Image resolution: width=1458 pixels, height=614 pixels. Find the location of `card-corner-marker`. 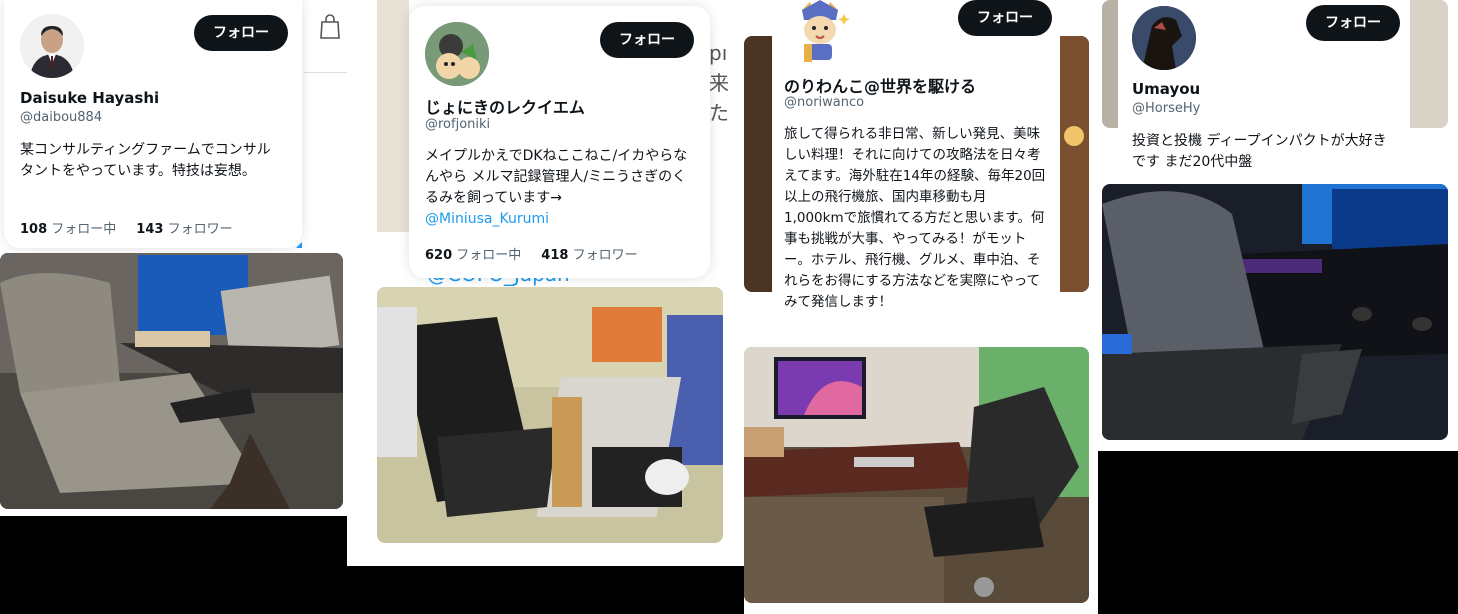

card-corner-marker is located at coordinates (299, 245).